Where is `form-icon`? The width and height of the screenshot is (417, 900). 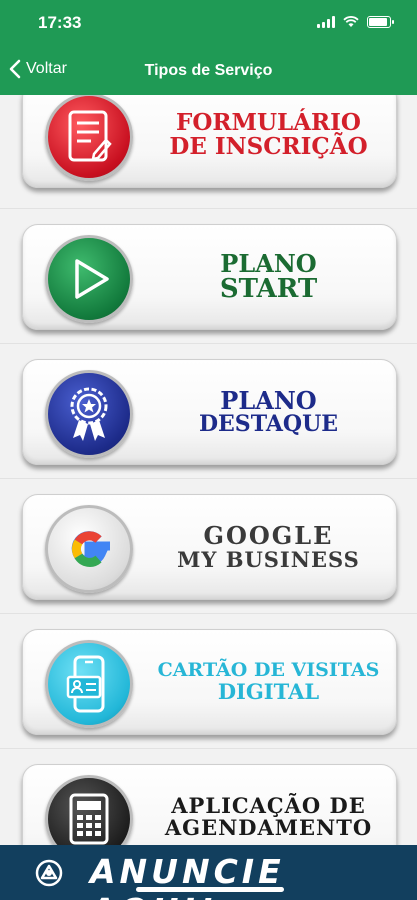
form-icon is located at coordinates (89, 138).